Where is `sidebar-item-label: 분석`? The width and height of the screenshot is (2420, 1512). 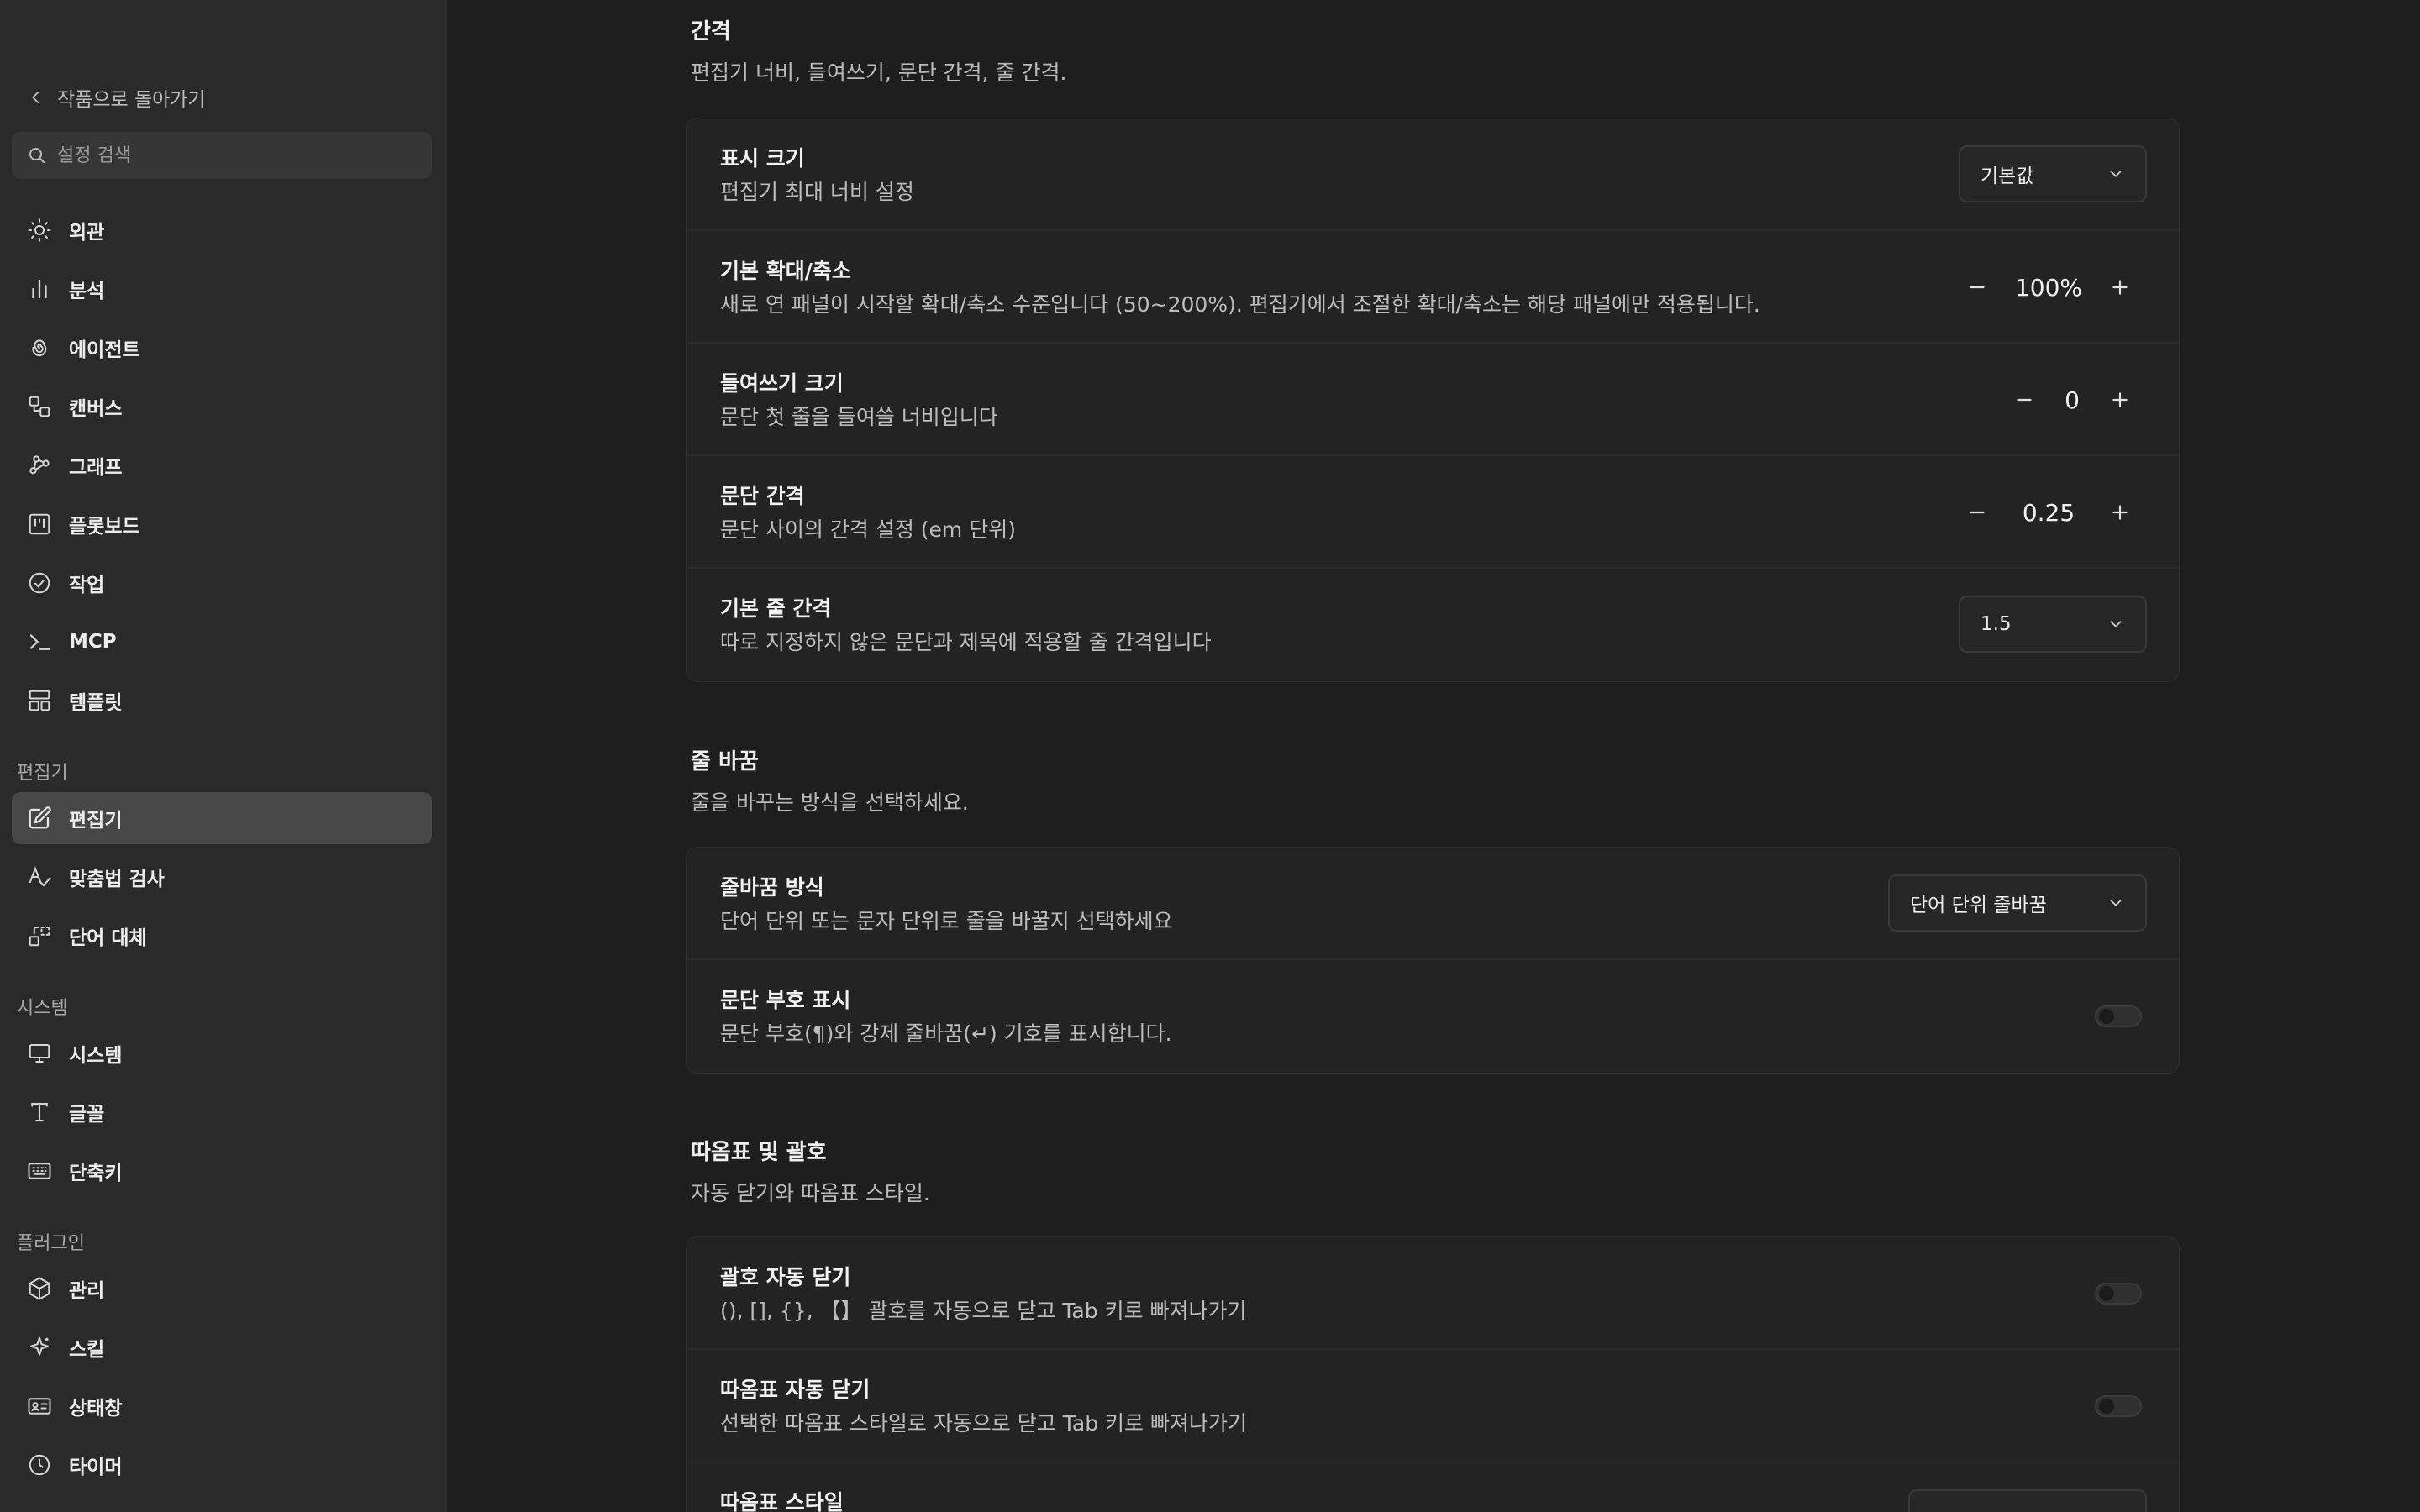 sidebar-item-label: 분석 is located at coordinates (87, 291).